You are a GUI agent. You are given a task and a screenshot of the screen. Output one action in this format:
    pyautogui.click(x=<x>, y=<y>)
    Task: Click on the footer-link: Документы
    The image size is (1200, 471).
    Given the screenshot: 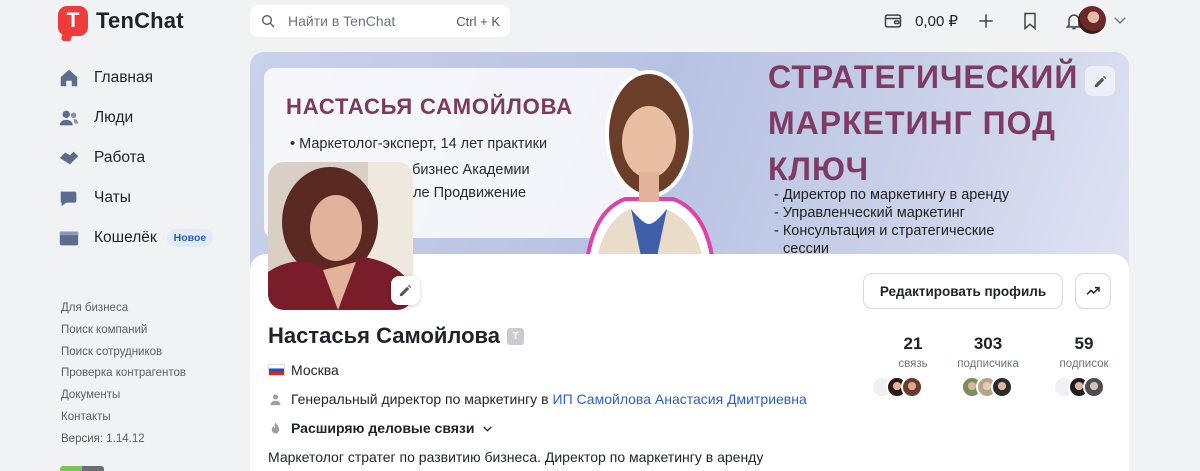 What is the action you would take?
    pyautogui.click(x=123, y=398)
    